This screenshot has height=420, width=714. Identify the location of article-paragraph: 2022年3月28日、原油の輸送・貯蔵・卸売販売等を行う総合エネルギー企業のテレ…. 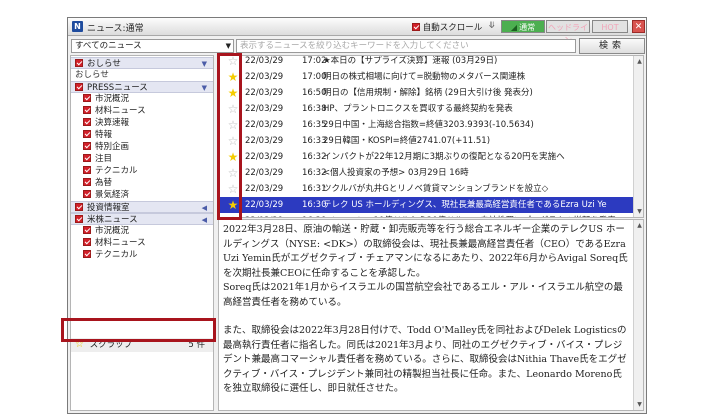
(425, 251).